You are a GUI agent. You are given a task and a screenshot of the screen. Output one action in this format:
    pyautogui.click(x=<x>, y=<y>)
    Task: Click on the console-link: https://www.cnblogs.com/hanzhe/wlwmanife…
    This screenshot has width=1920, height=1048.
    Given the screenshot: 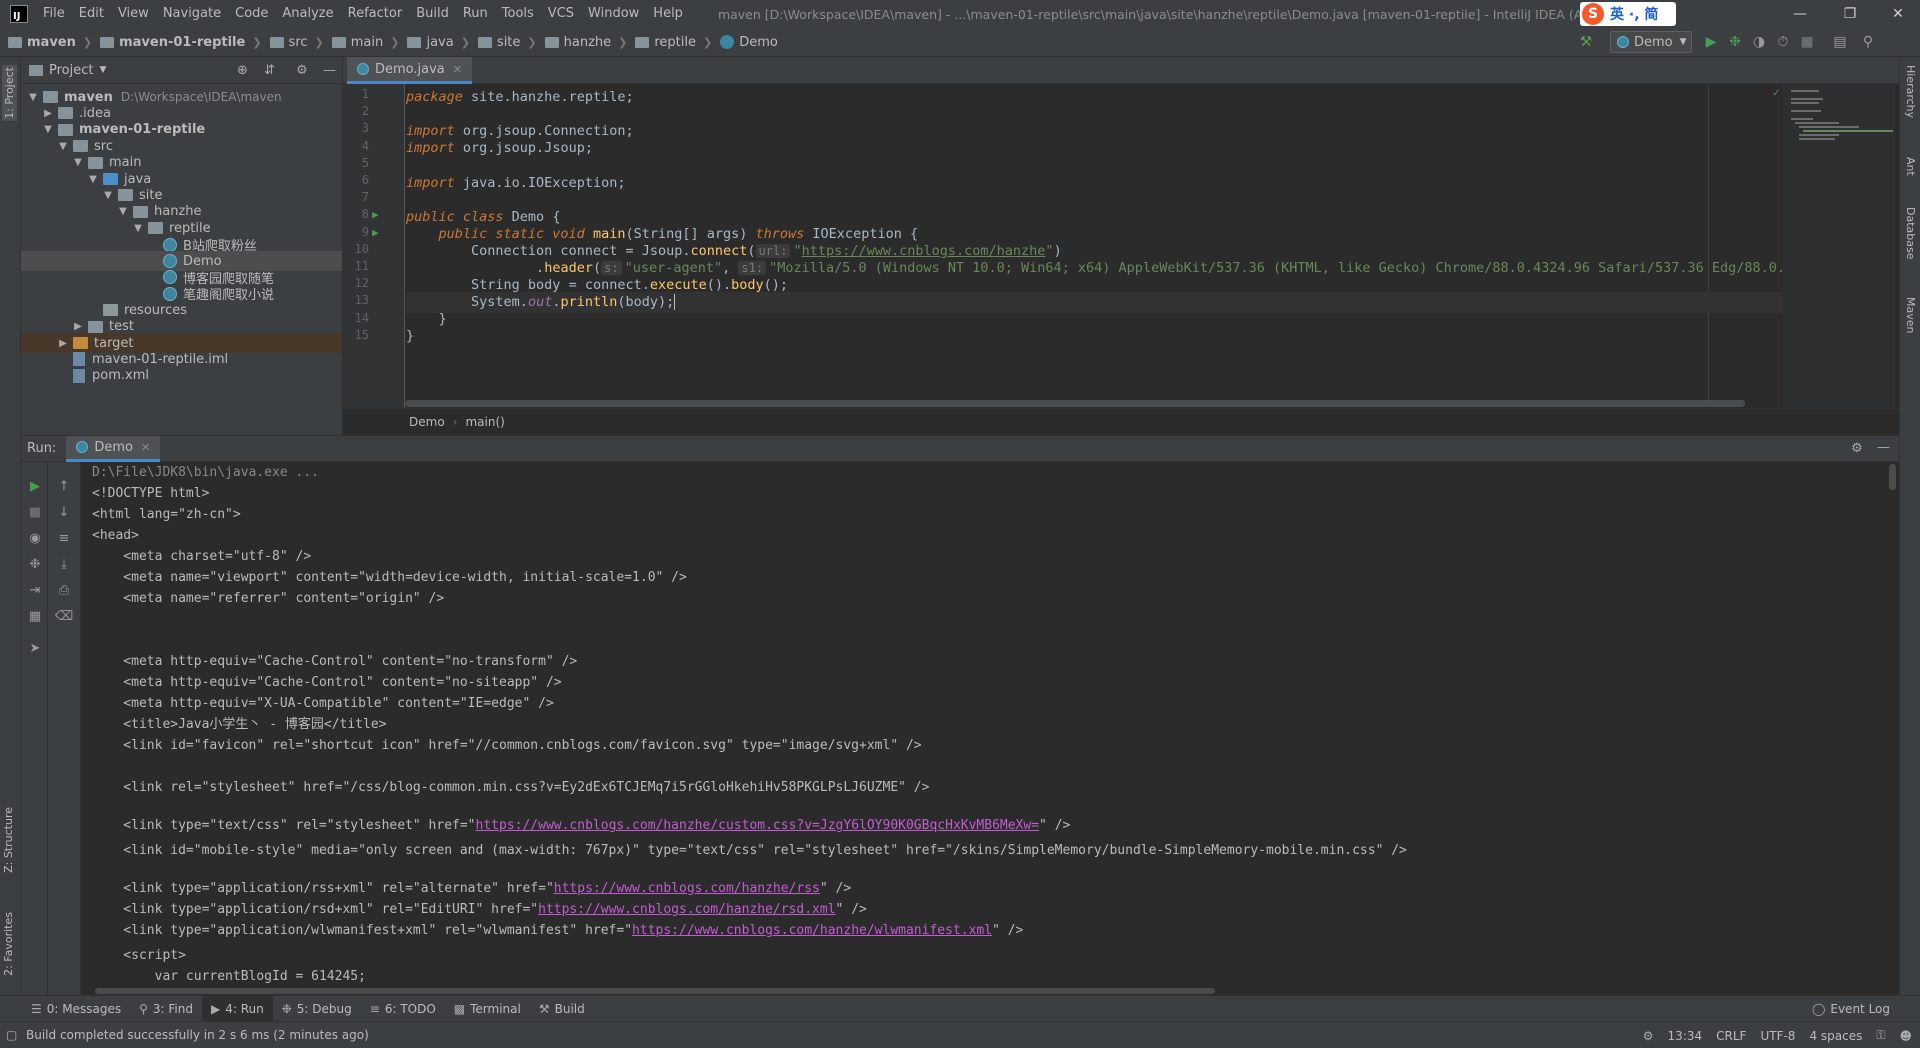 What is the action you would take?
    pyautogui.click(x=812, y=930)
    